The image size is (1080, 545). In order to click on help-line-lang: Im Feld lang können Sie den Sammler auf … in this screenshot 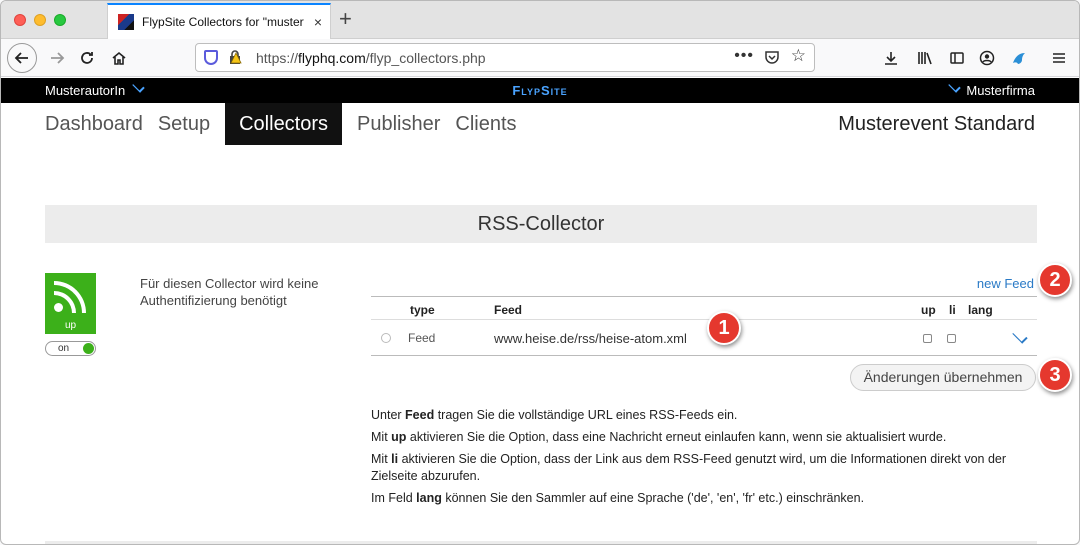, I will do `click(618, 498)`.